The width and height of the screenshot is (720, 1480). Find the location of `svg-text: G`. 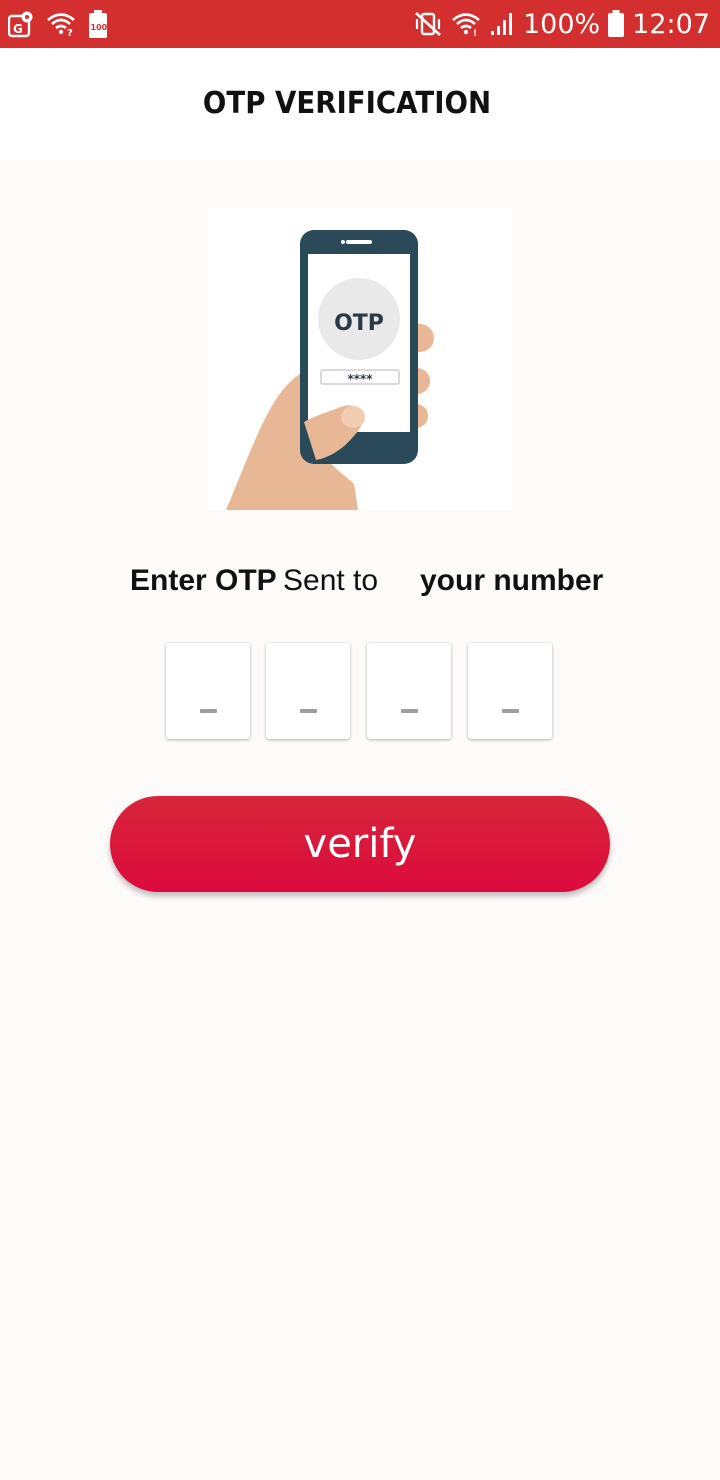

svg-text: G is located at coordinates (18, 29).